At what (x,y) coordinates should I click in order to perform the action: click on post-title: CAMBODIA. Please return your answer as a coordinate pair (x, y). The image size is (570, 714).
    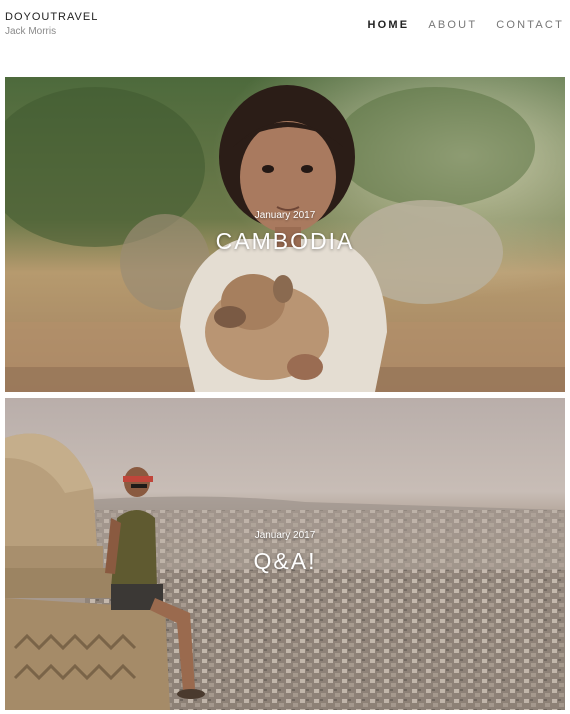
    Looking at the image, I should click on (285, 241).